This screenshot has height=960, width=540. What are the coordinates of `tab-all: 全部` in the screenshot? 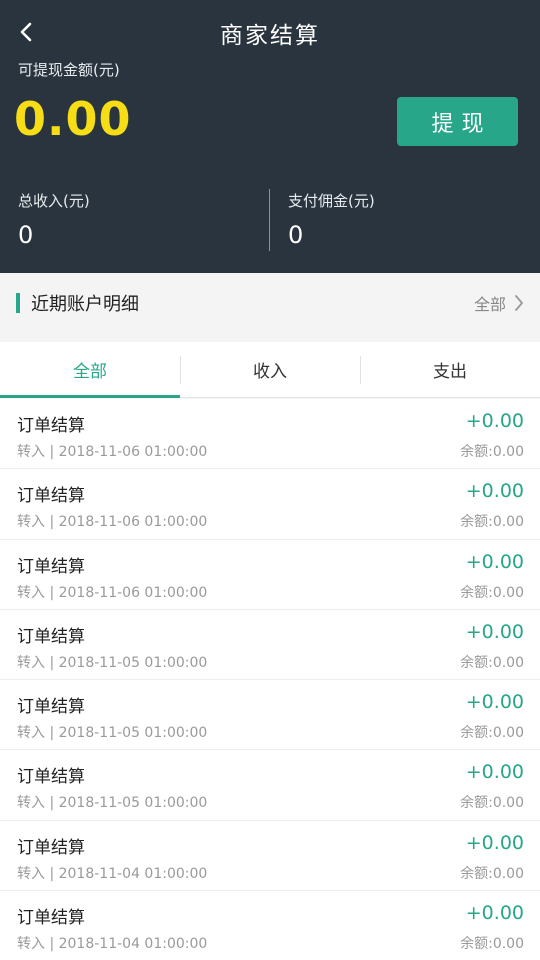 It's located at (90, 370).